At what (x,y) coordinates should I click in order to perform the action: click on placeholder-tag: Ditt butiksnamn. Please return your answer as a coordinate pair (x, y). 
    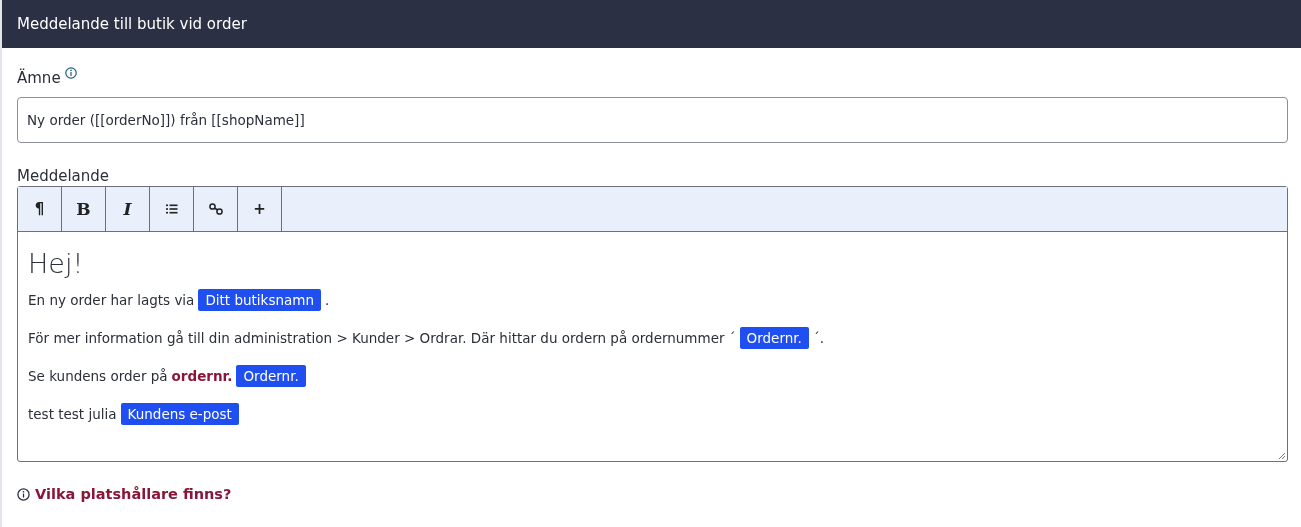
    Looking at the image, I should click on (259, 300).